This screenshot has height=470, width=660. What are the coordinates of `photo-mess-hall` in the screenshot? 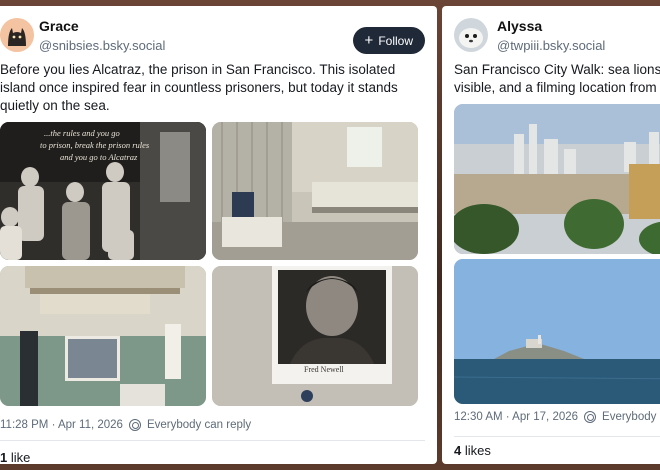 It's located at (315, 191).